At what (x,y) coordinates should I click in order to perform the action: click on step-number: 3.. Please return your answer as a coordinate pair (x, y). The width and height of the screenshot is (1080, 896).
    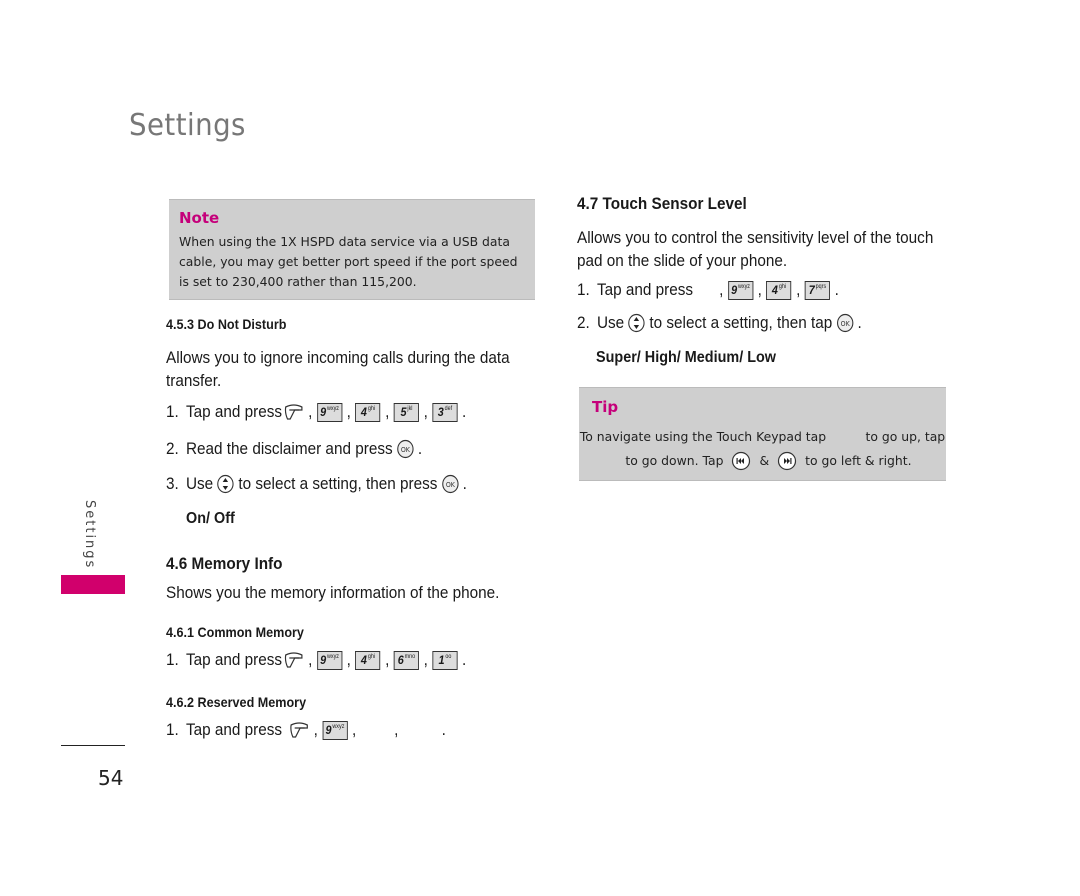
    Looking at the image, I should click on (172, 483).